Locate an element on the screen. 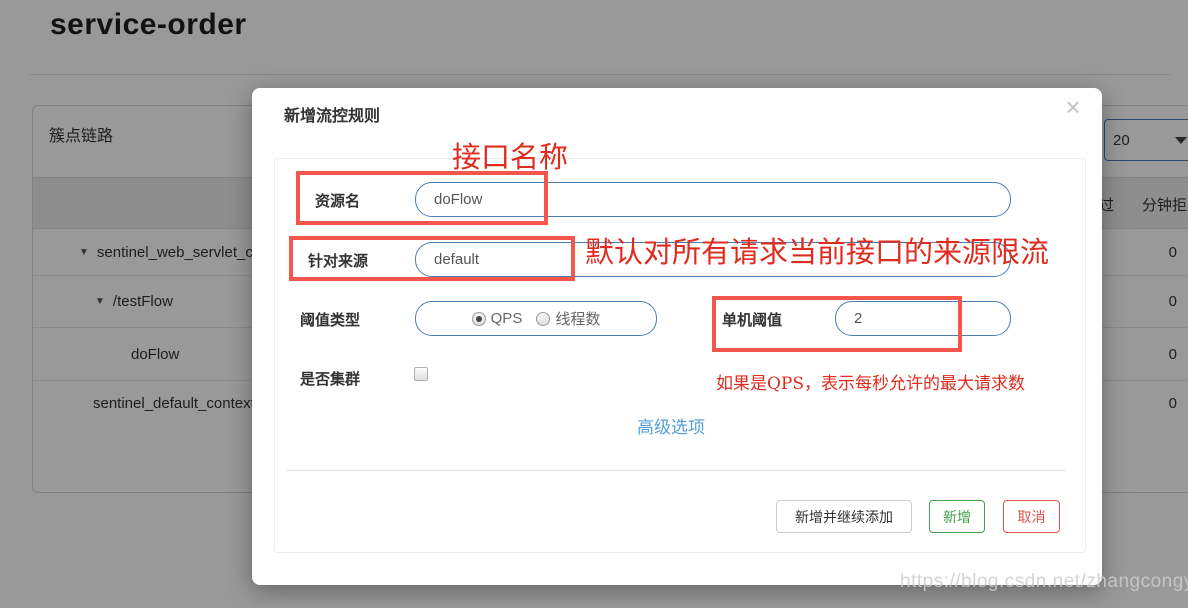 The width and height of the screenshot is (1188, 608). radio-label: QPS is located at coordinates (506, 318).